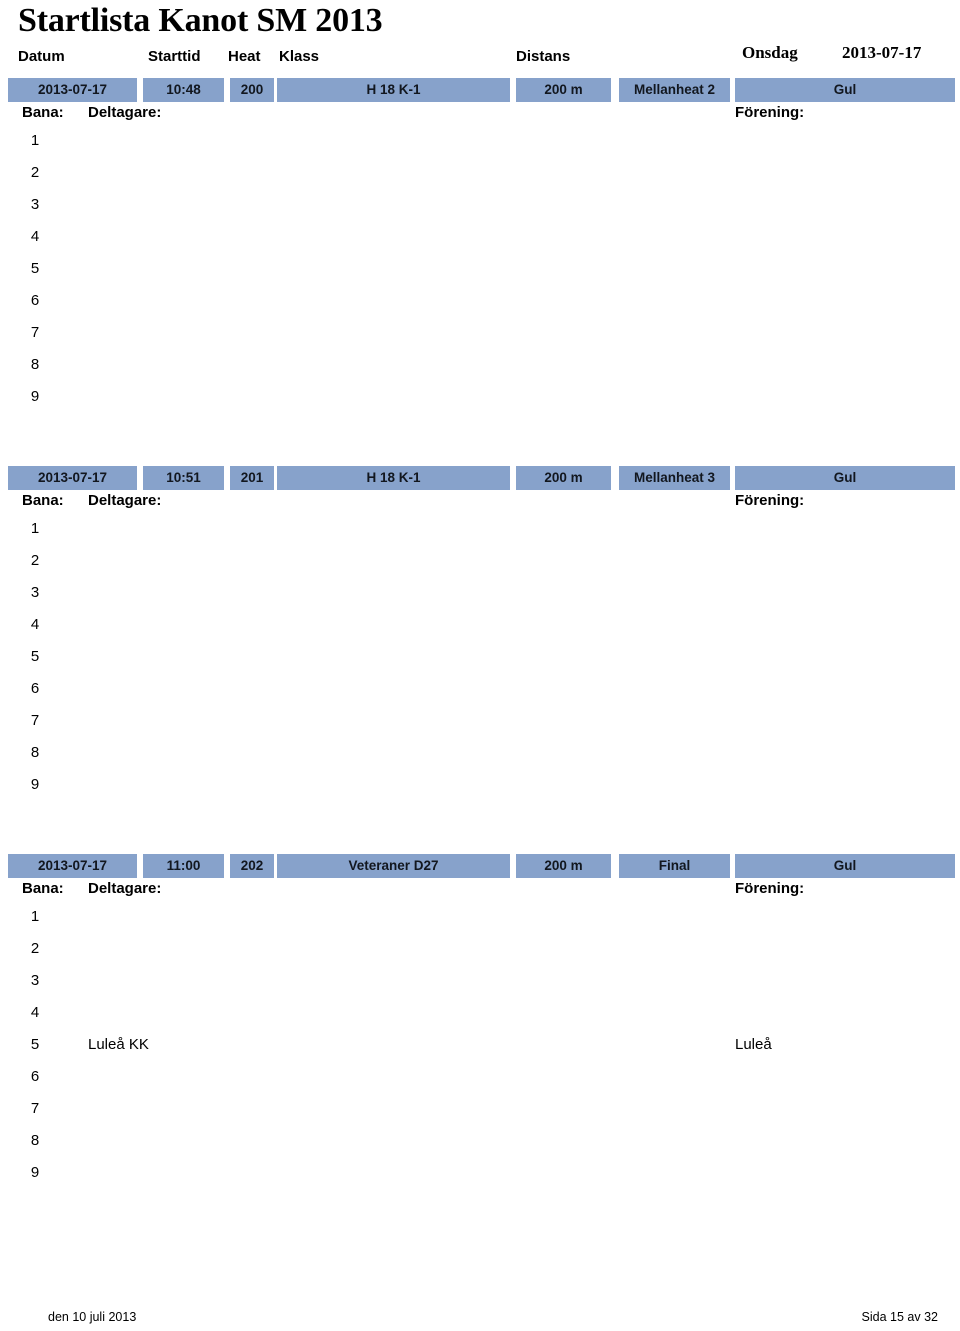 This screenshot has height=1331, width=960. I want to click on column-header-klass: Klass, so click(299, 56).